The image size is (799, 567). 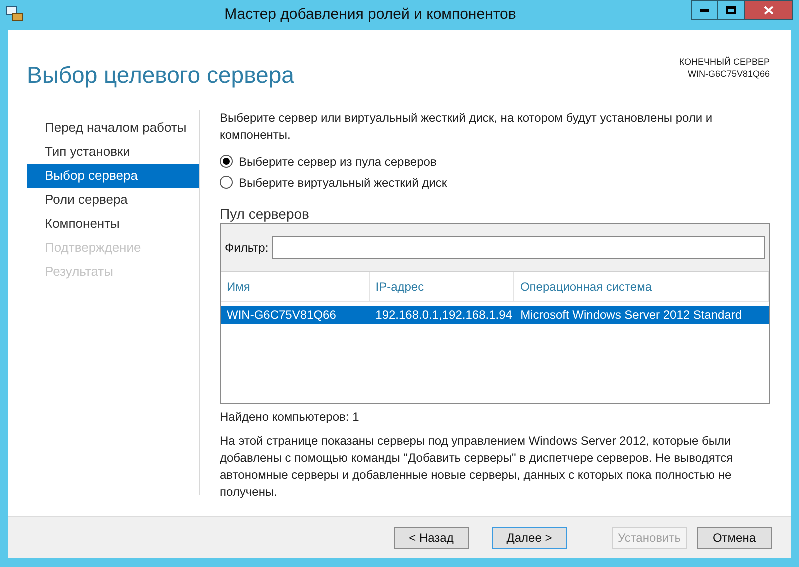 I want to click on column-header: Имя, so click(x=295, y=286).